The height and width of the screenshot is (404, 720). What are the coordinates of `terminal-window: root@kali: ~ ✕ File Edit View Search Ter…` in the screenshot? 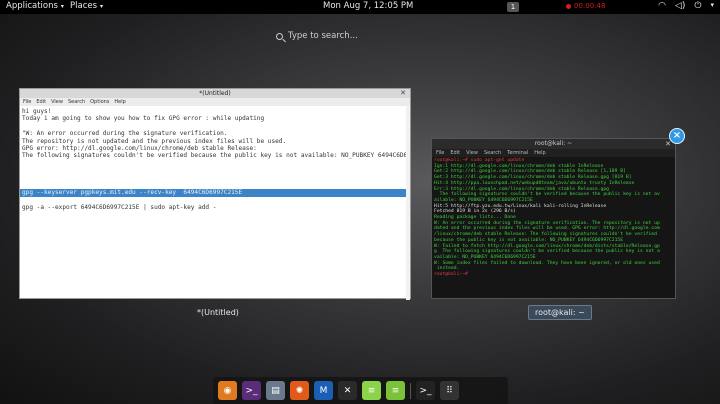 It's located at (553, 218).